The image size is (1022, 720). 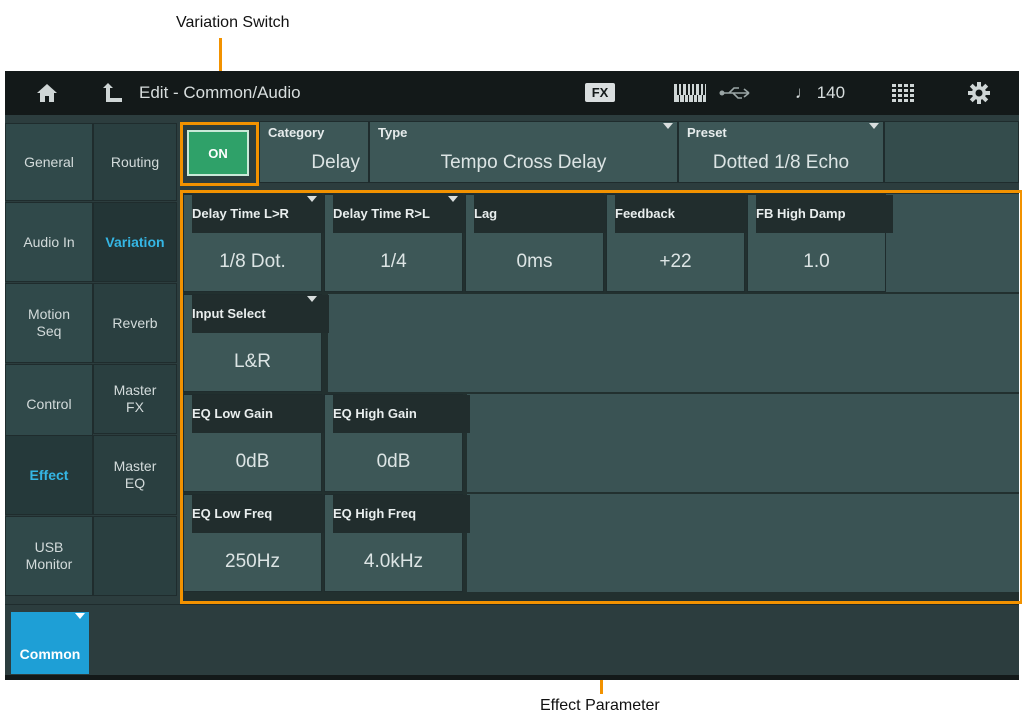 I want to click on type-dropdown-icon, so click(x=668, y=126).